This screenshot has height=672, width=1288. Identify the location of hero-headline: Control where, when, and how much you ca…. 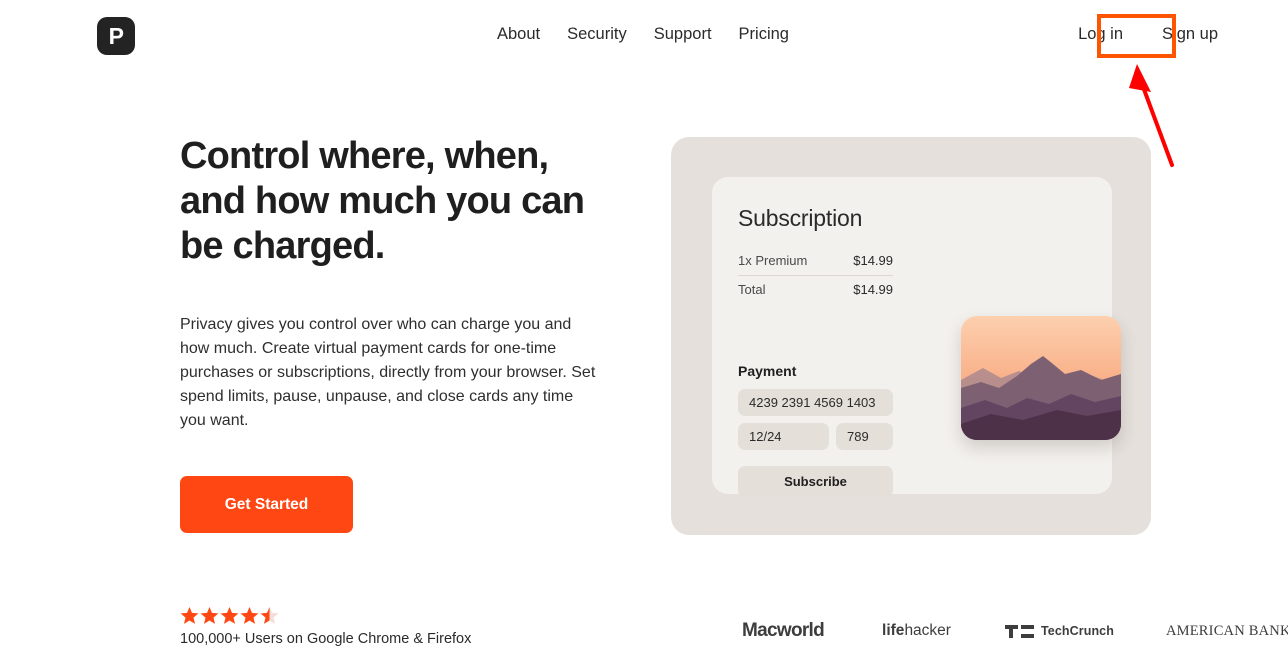
(382, 201).